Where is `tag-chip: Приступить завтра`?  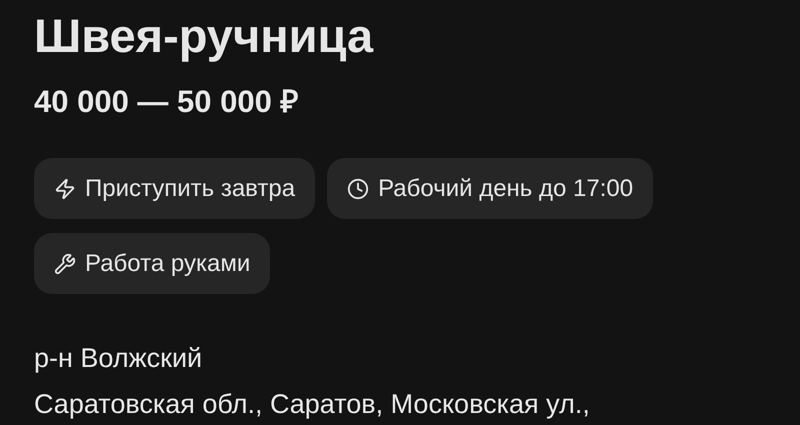 tag-chip: Приступить завтра is located at coordinates (175, 188).